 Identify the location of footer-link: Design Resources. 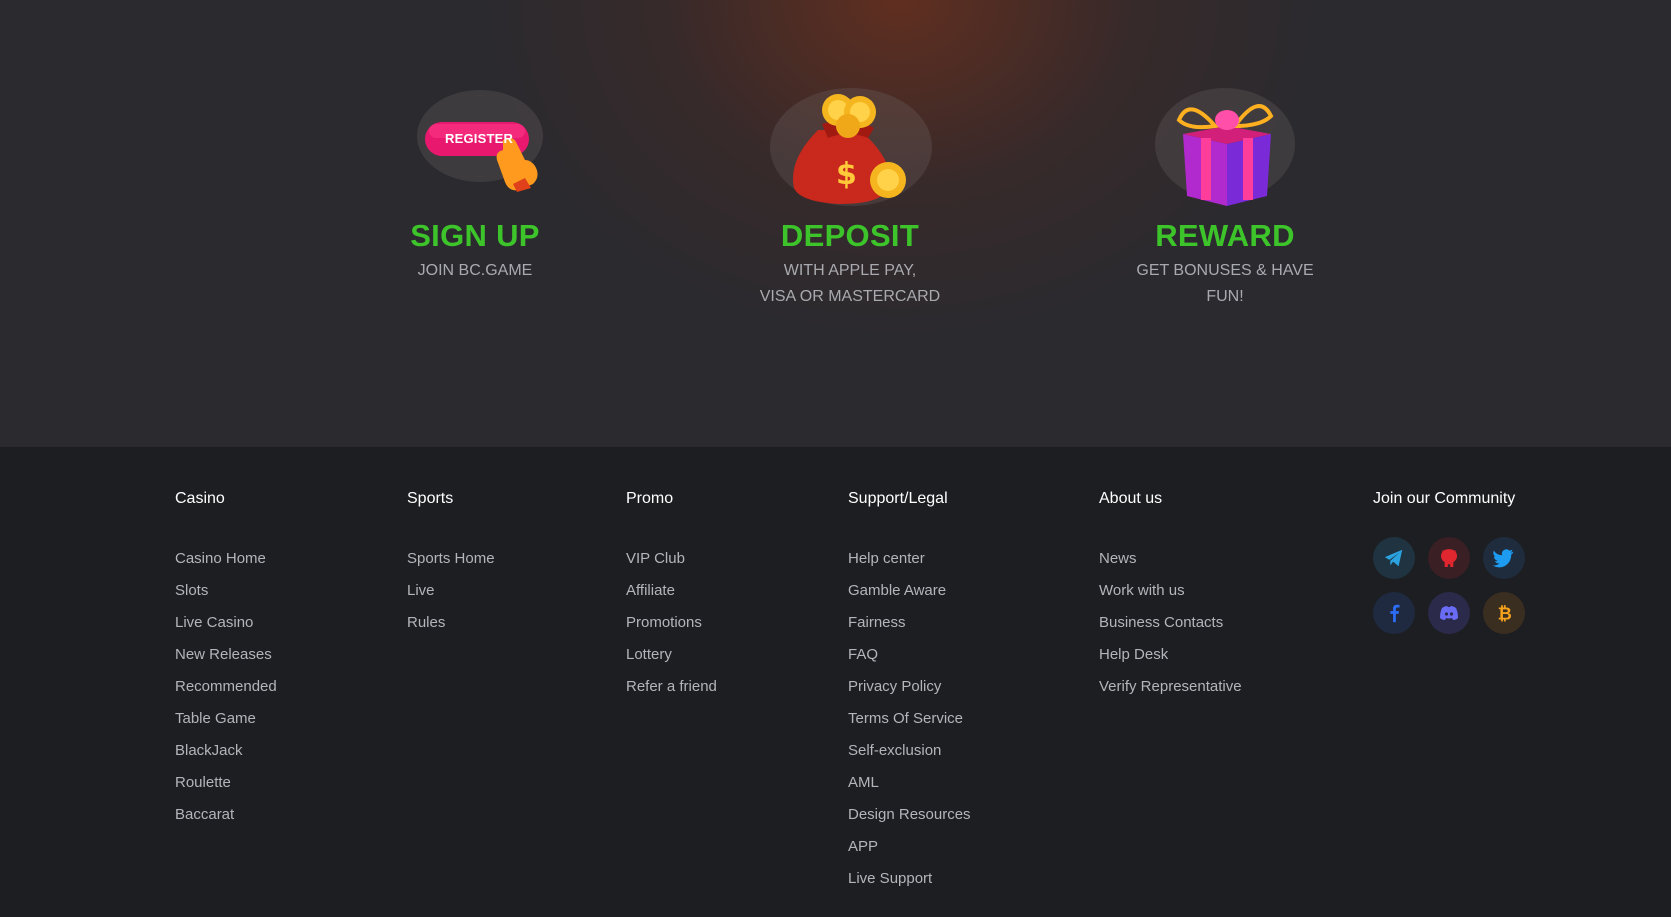
(909, 821).